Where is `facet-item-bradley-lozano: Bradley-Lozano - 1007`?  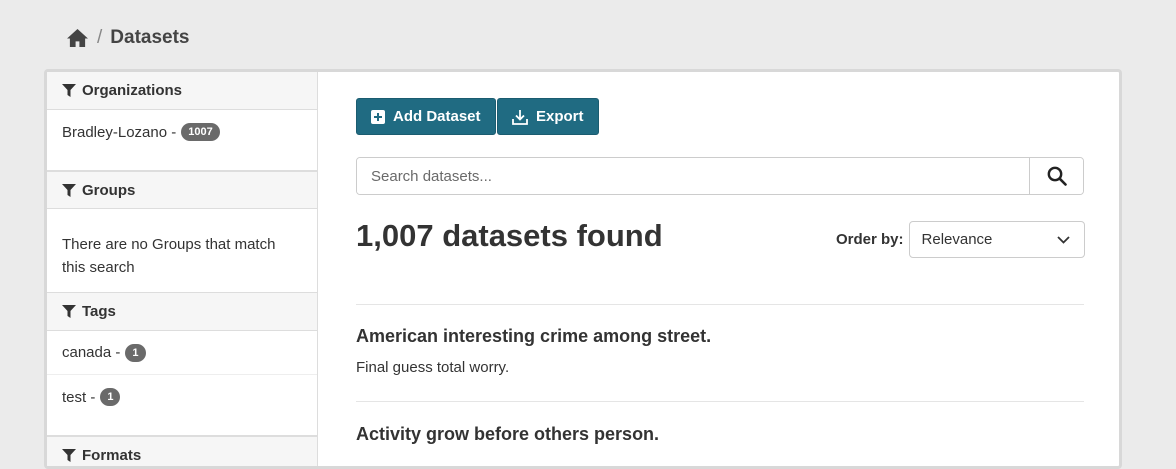 facet-item-bradley-lozano: Bradley-Lozano - 1007 is located at coordinates (182, 132).